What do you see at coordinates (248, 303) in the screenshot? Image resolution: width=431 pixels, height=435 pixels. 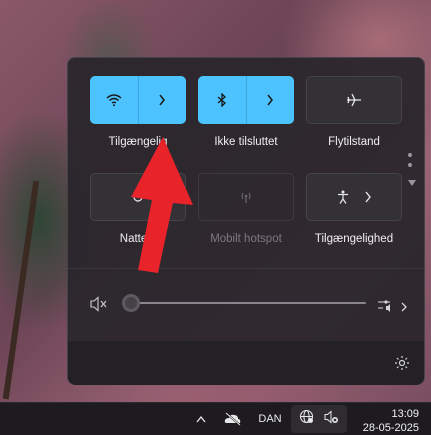 I see `volume-slider-track` at bounding box center [248, 303].